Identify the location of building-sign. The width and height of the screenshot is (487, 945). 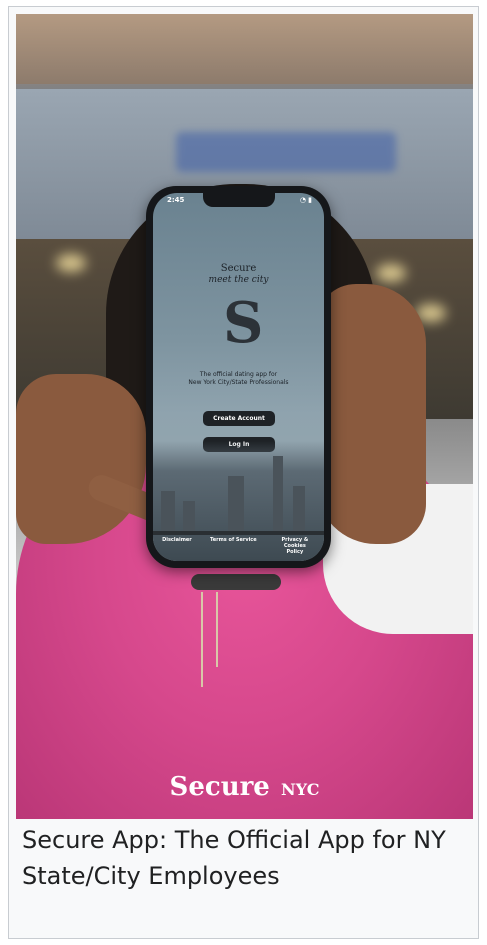
(286, 152).